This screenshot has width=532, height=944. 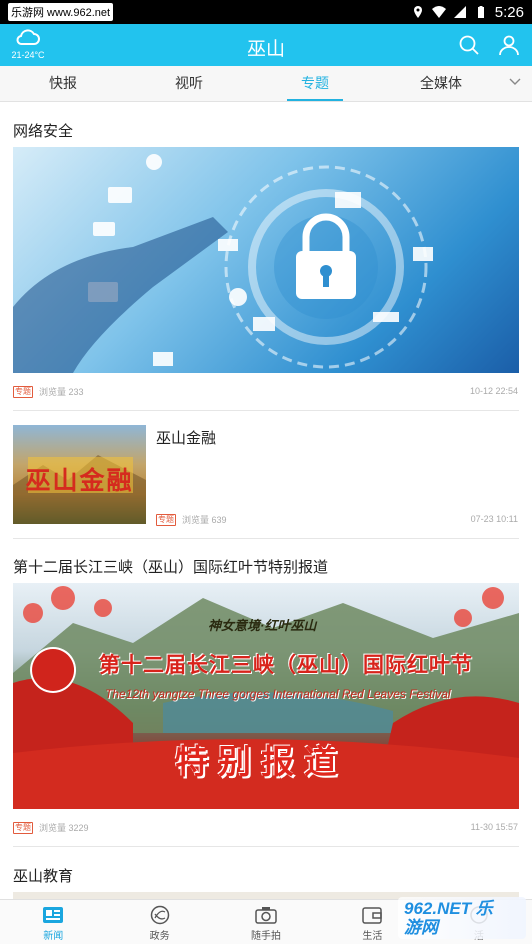 What do you see at coordinates (53, 915) in the screenshot?
I see `news-icon` at bounding box center [53, 915].